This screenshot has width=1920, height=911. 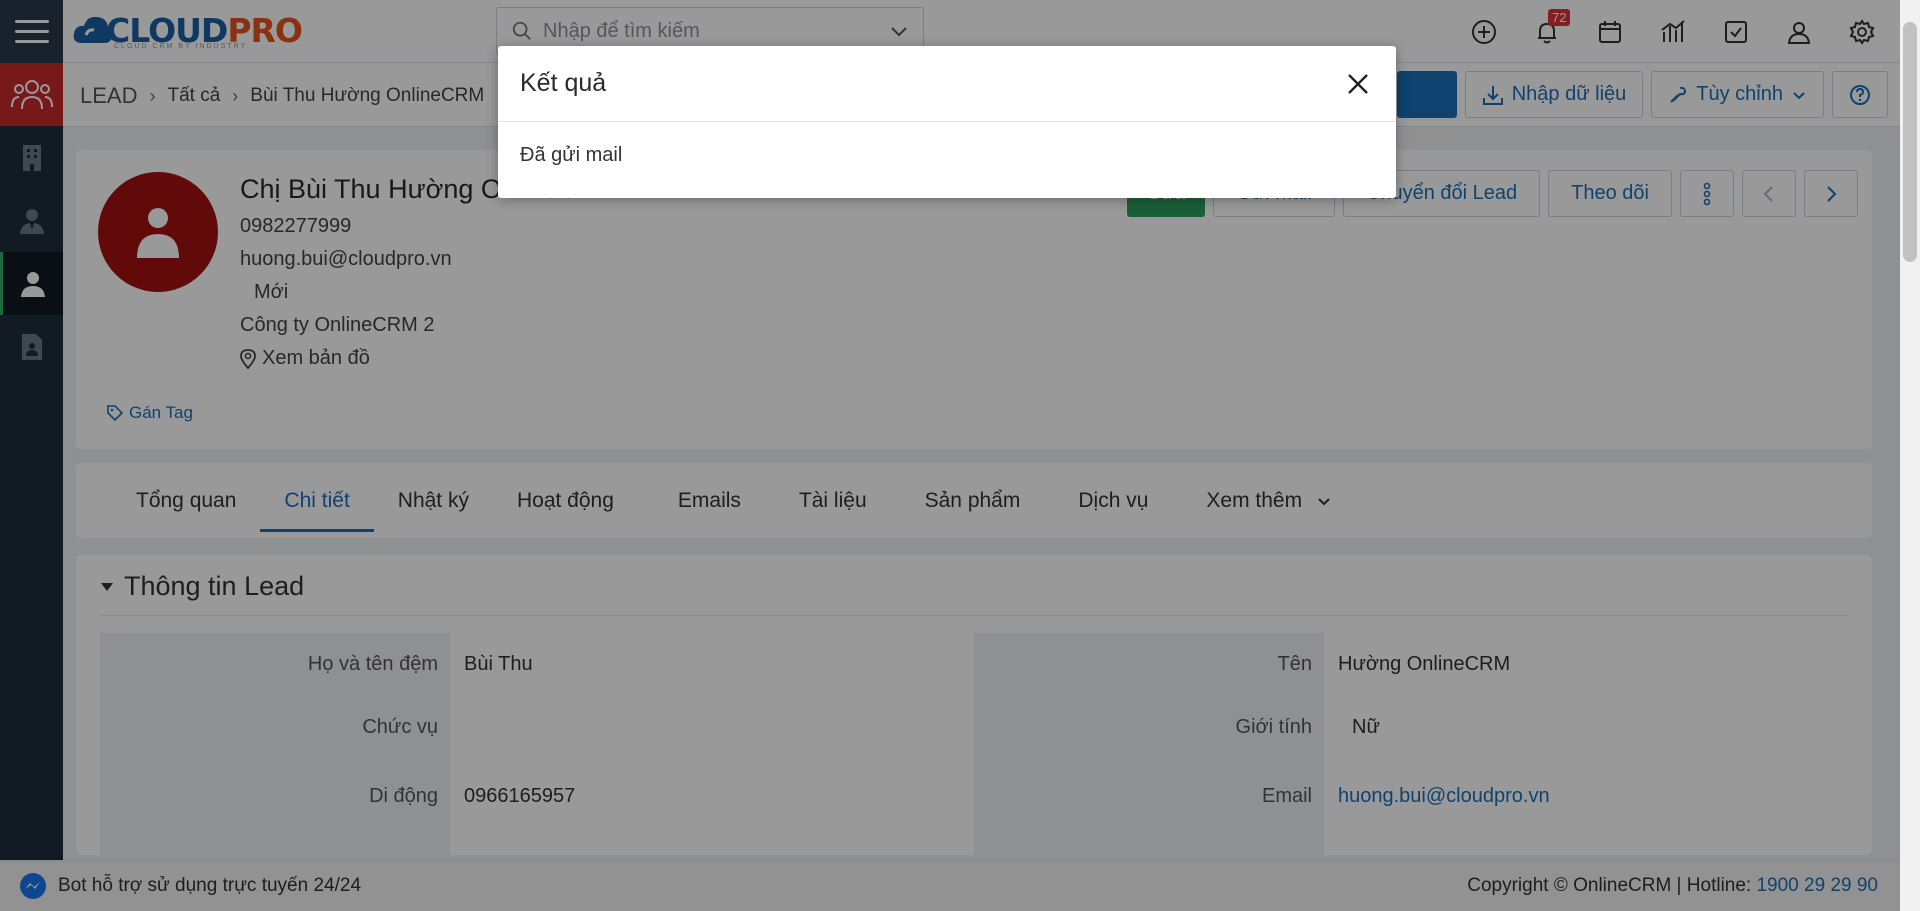 I want to click on close-icon, so click(x=1358, y=84).